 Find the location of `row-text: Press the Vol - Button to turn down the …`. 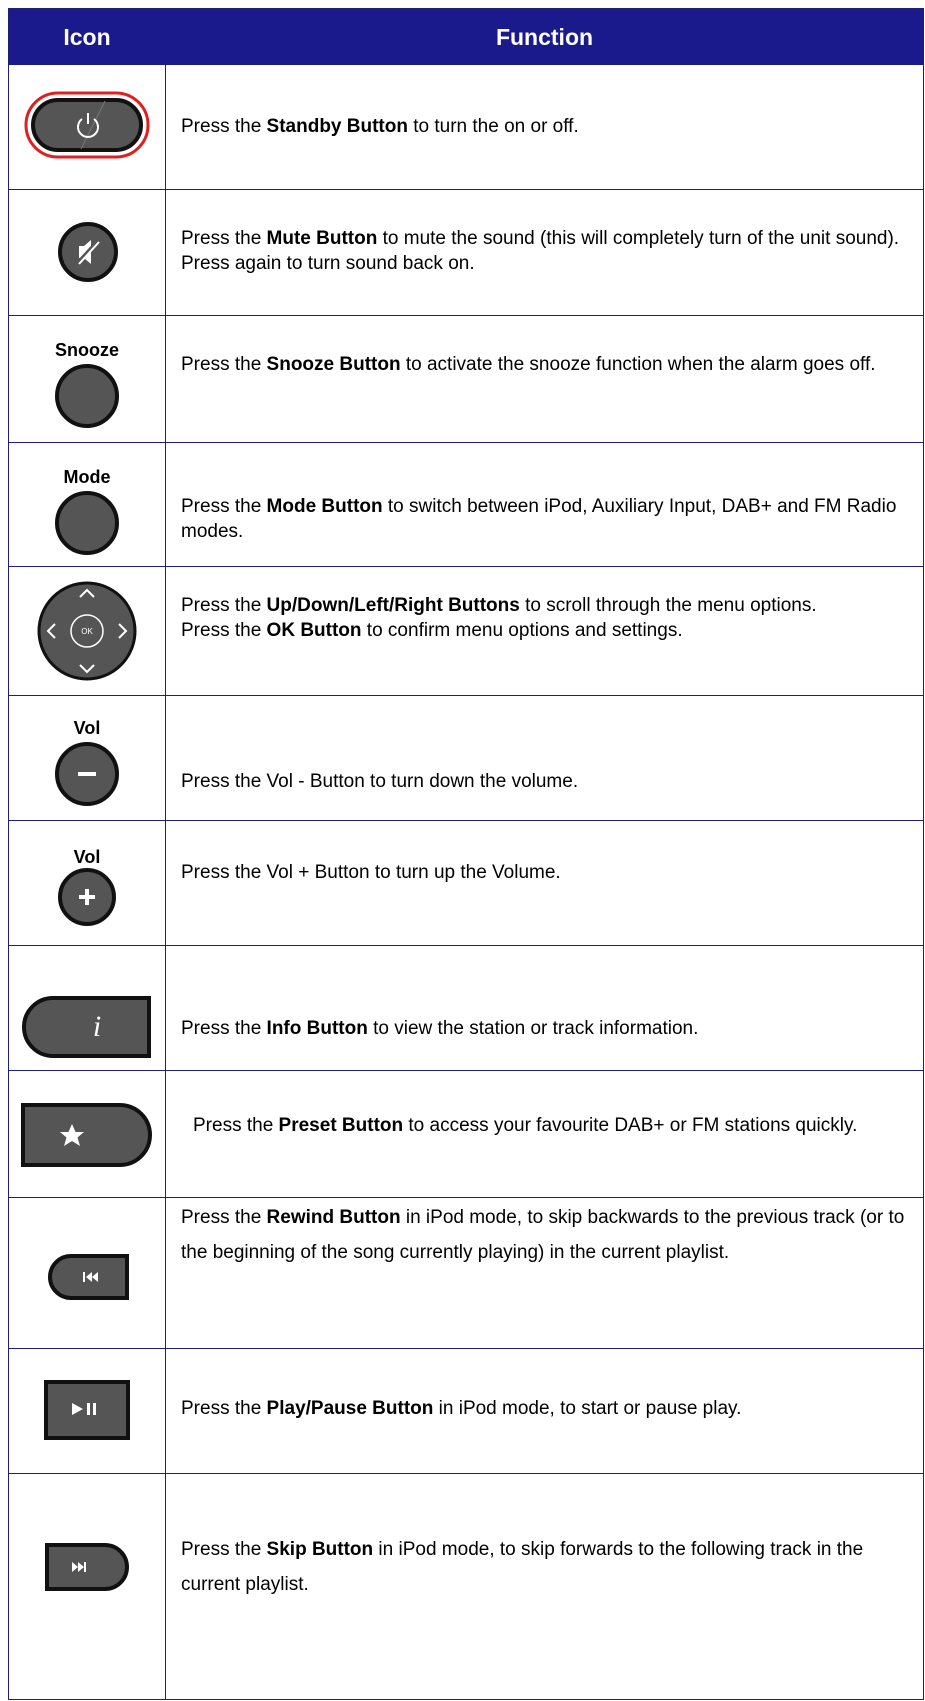

row-text: Press the Vol - Button to turn down the … is located at coordinates (380, 781).